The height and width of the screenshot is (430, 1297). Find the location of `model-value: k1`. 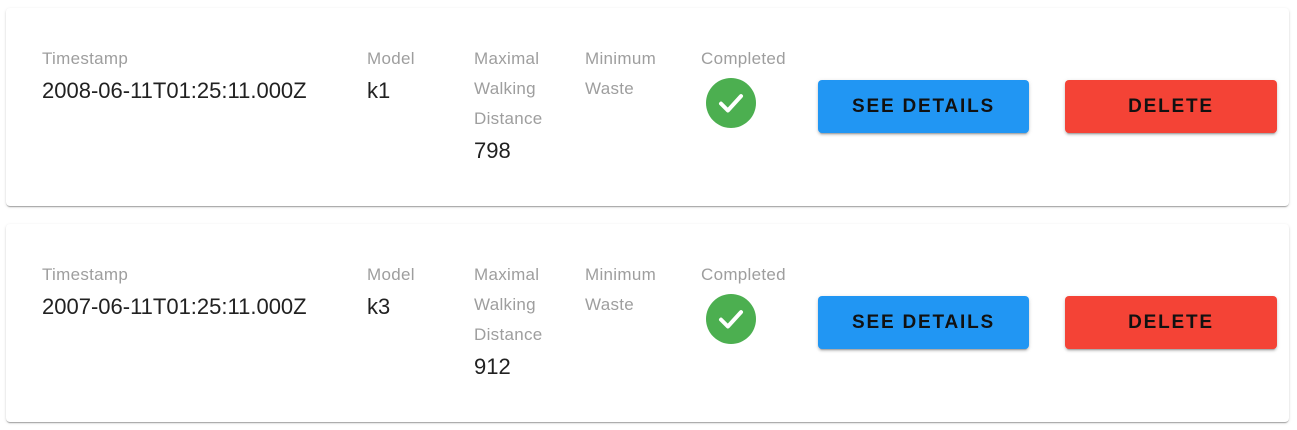

model-value: k1 is located at coordinates (379, 90).